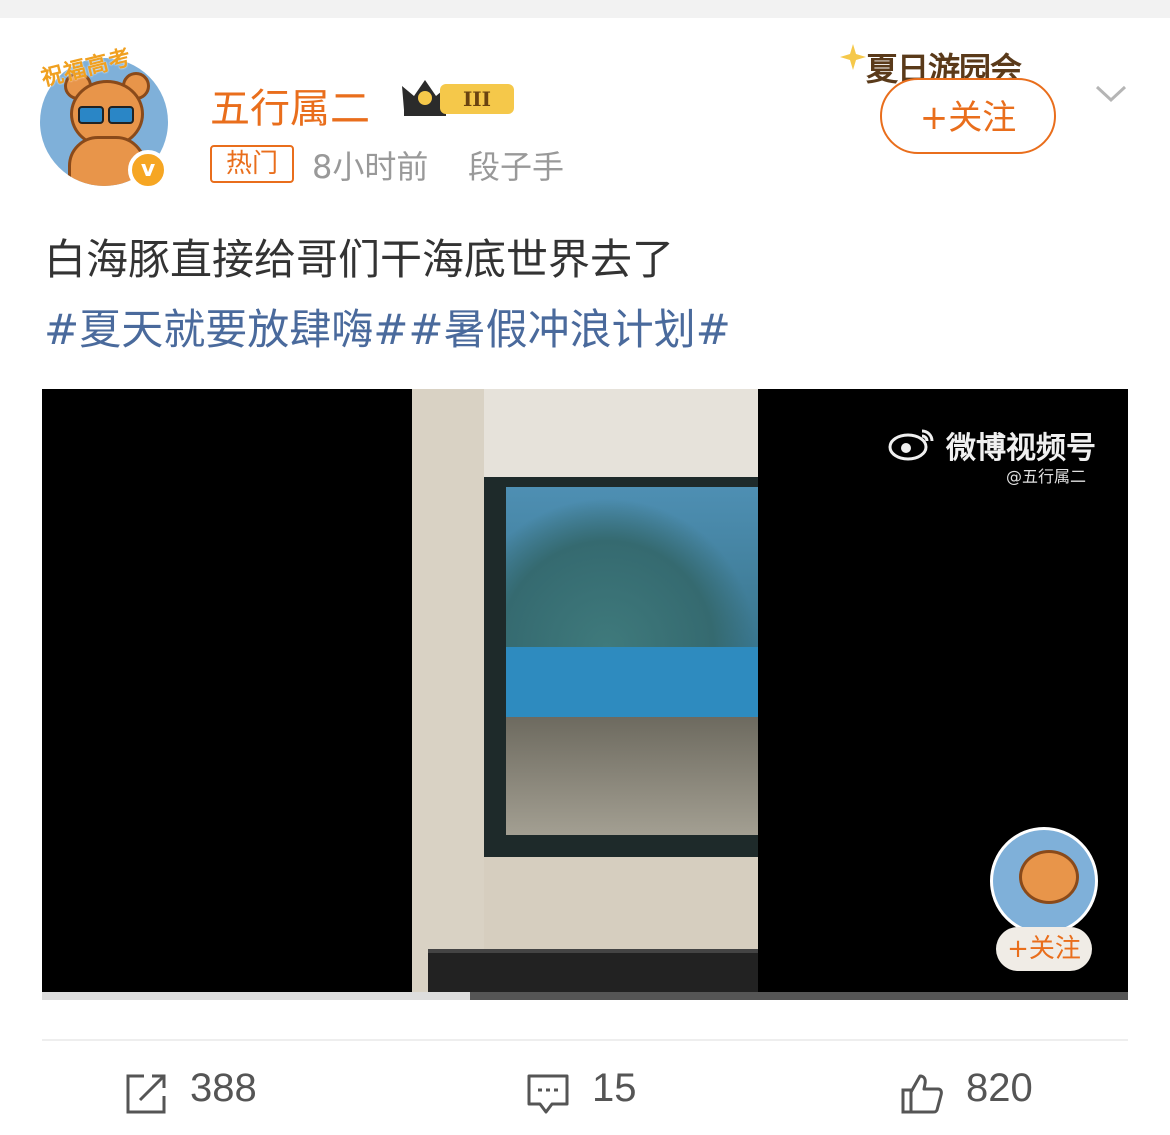 The height and width of the screenshot is (1135, 1170). What do you see at coordinates (387, 326) in the screenshot?
I see `post-hashtags: #夏天就要放肆嗨##暑假冲浪计划#` at bounding box center [387, 326].